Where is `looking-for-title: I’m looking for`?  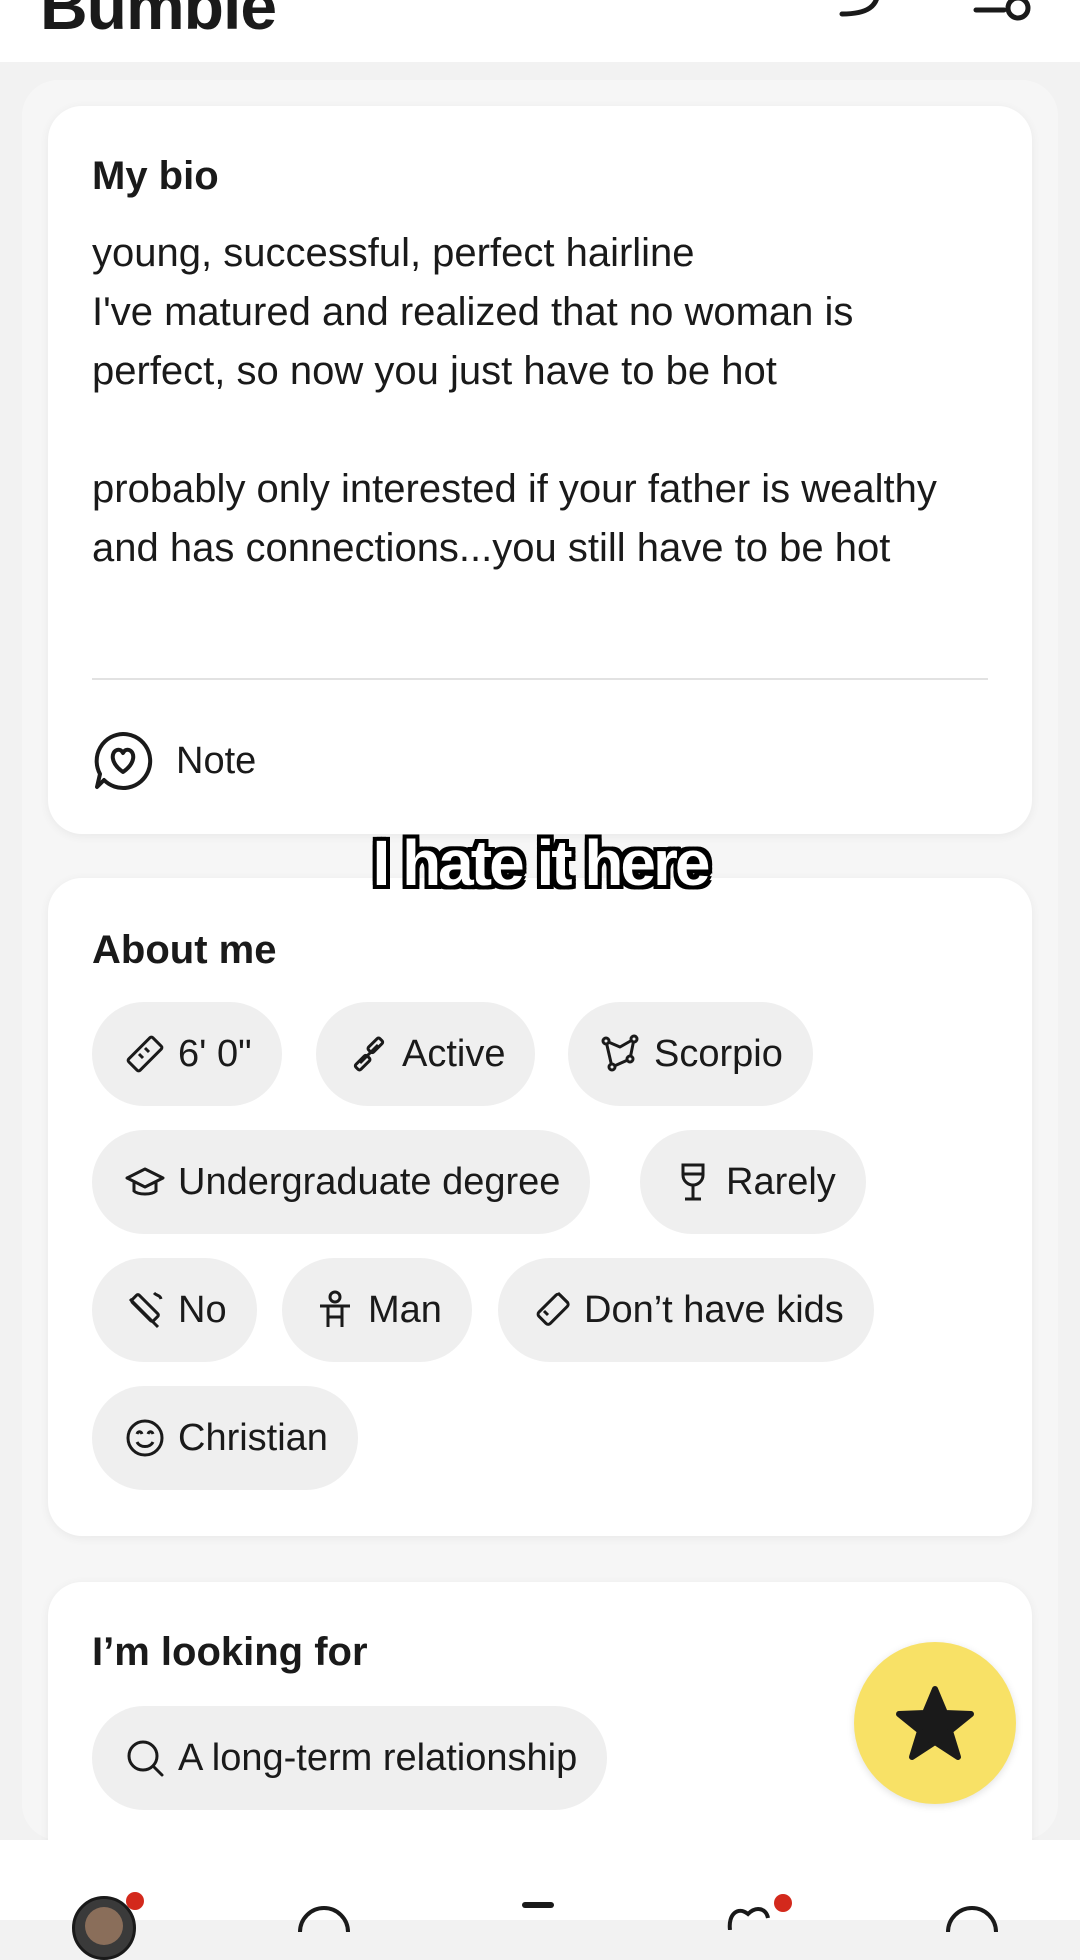
looking-for-title: I’m looking for is located at coordinates (230, 1652).